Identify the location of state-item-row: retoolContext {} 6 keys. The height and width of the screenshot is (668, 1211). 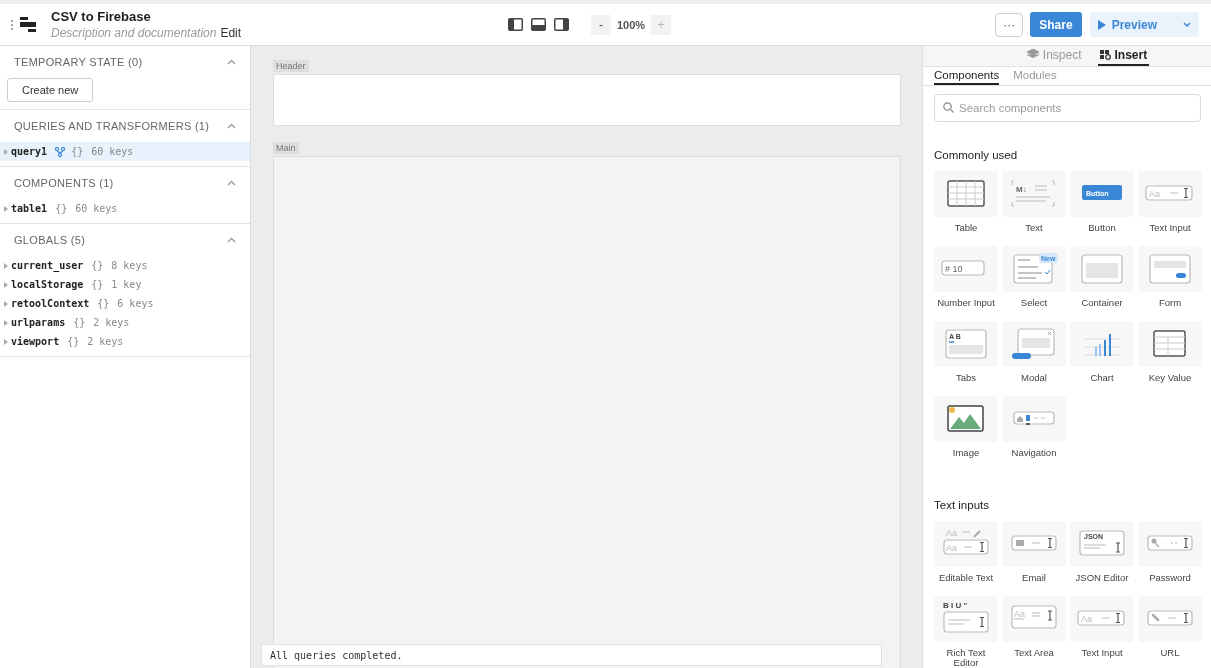
(125, 303).